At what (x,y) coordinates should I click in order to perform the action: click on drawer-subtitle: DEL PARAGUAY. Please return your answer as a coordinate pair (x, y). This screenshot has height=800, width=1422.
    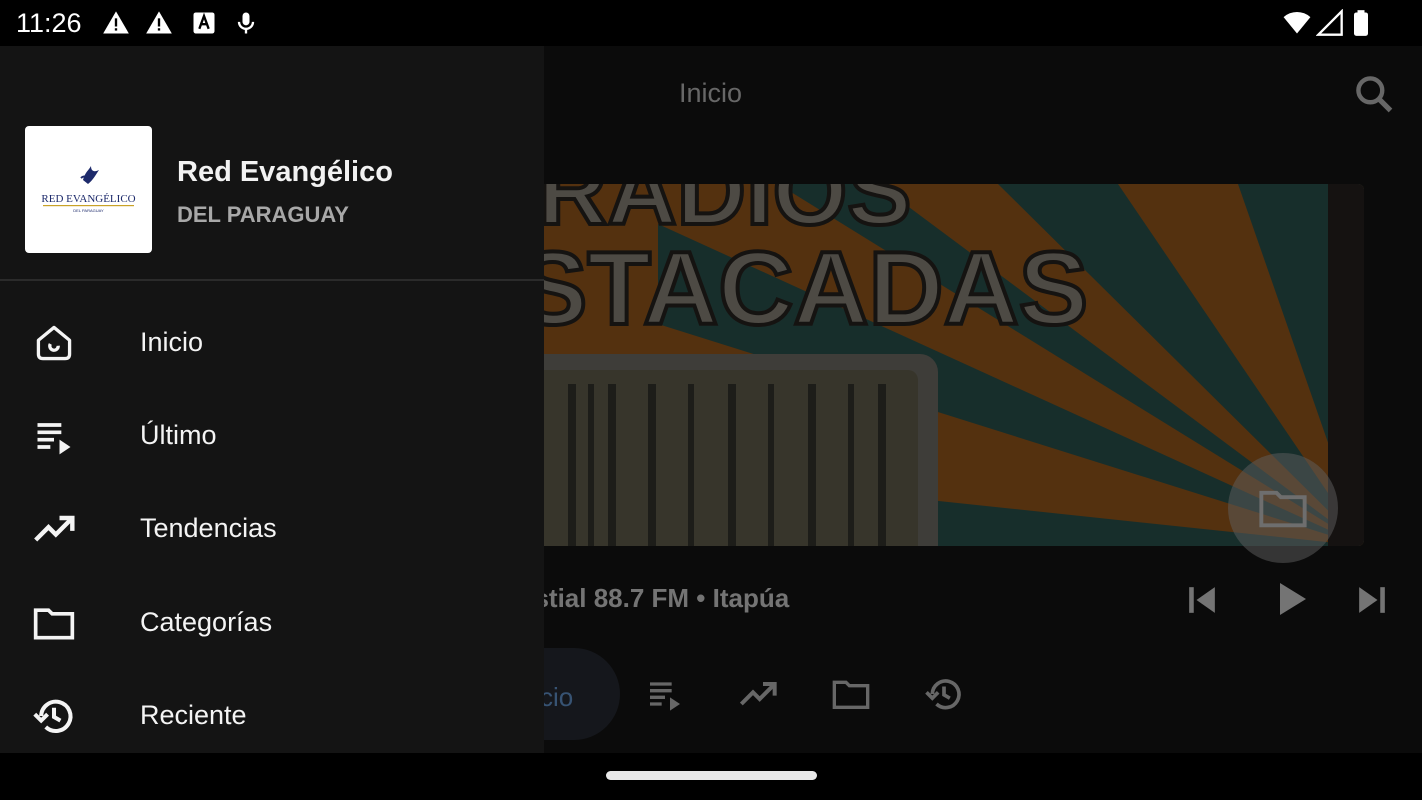
    Looking at the image, I should click on (263, 214).